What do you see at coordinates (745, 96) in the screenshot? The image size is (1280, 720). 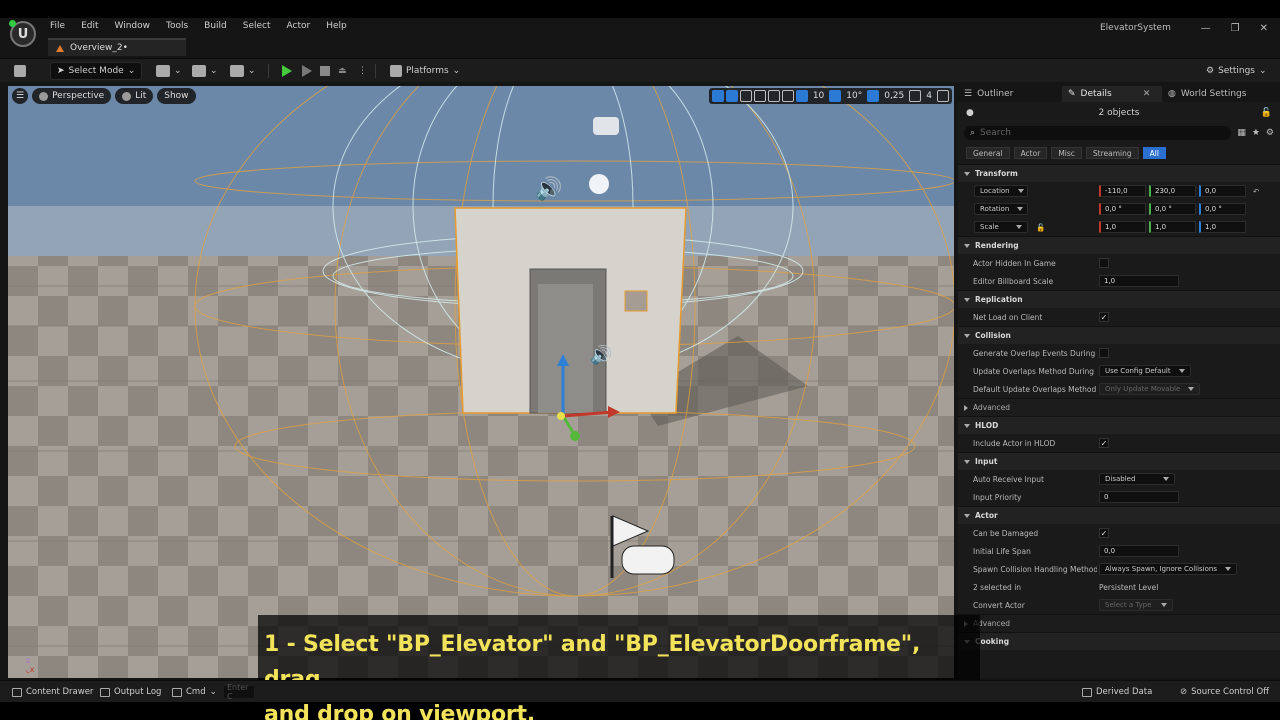 I see `rotate-tool-icon` at bounding box center [745, 96].